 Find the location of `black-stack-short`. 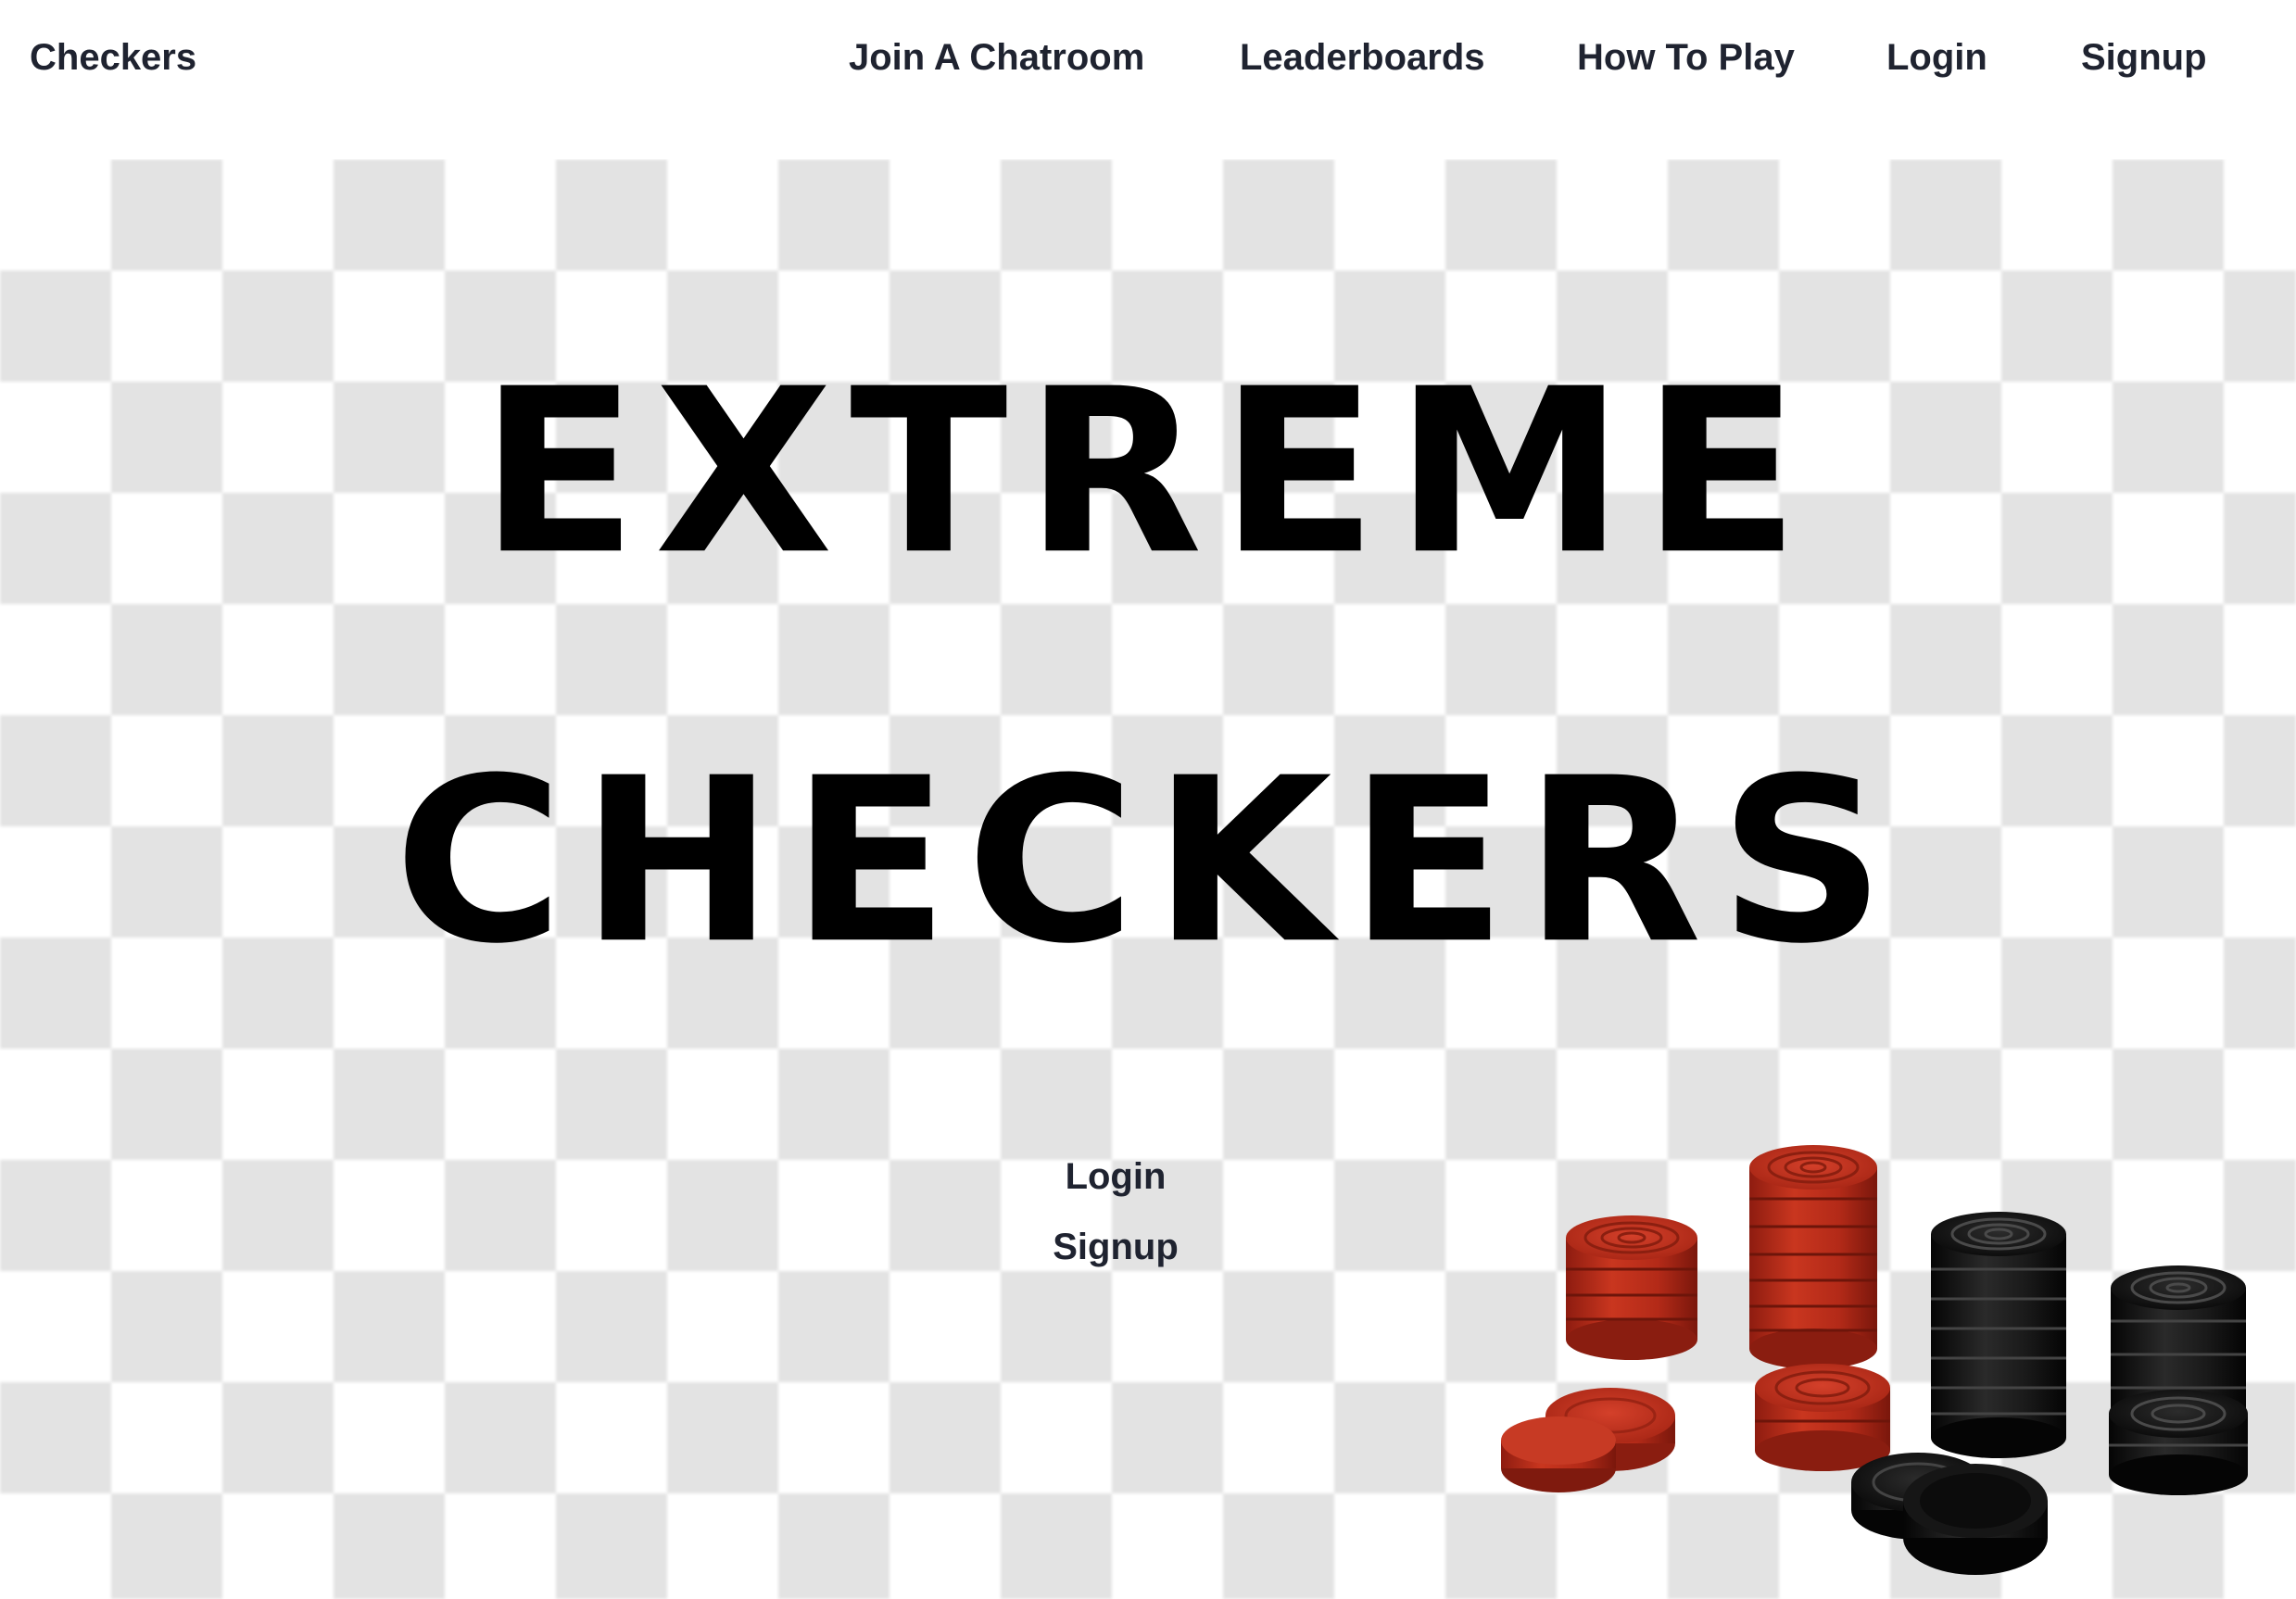

black-stack-short is located at coordinates (2178, 1442).